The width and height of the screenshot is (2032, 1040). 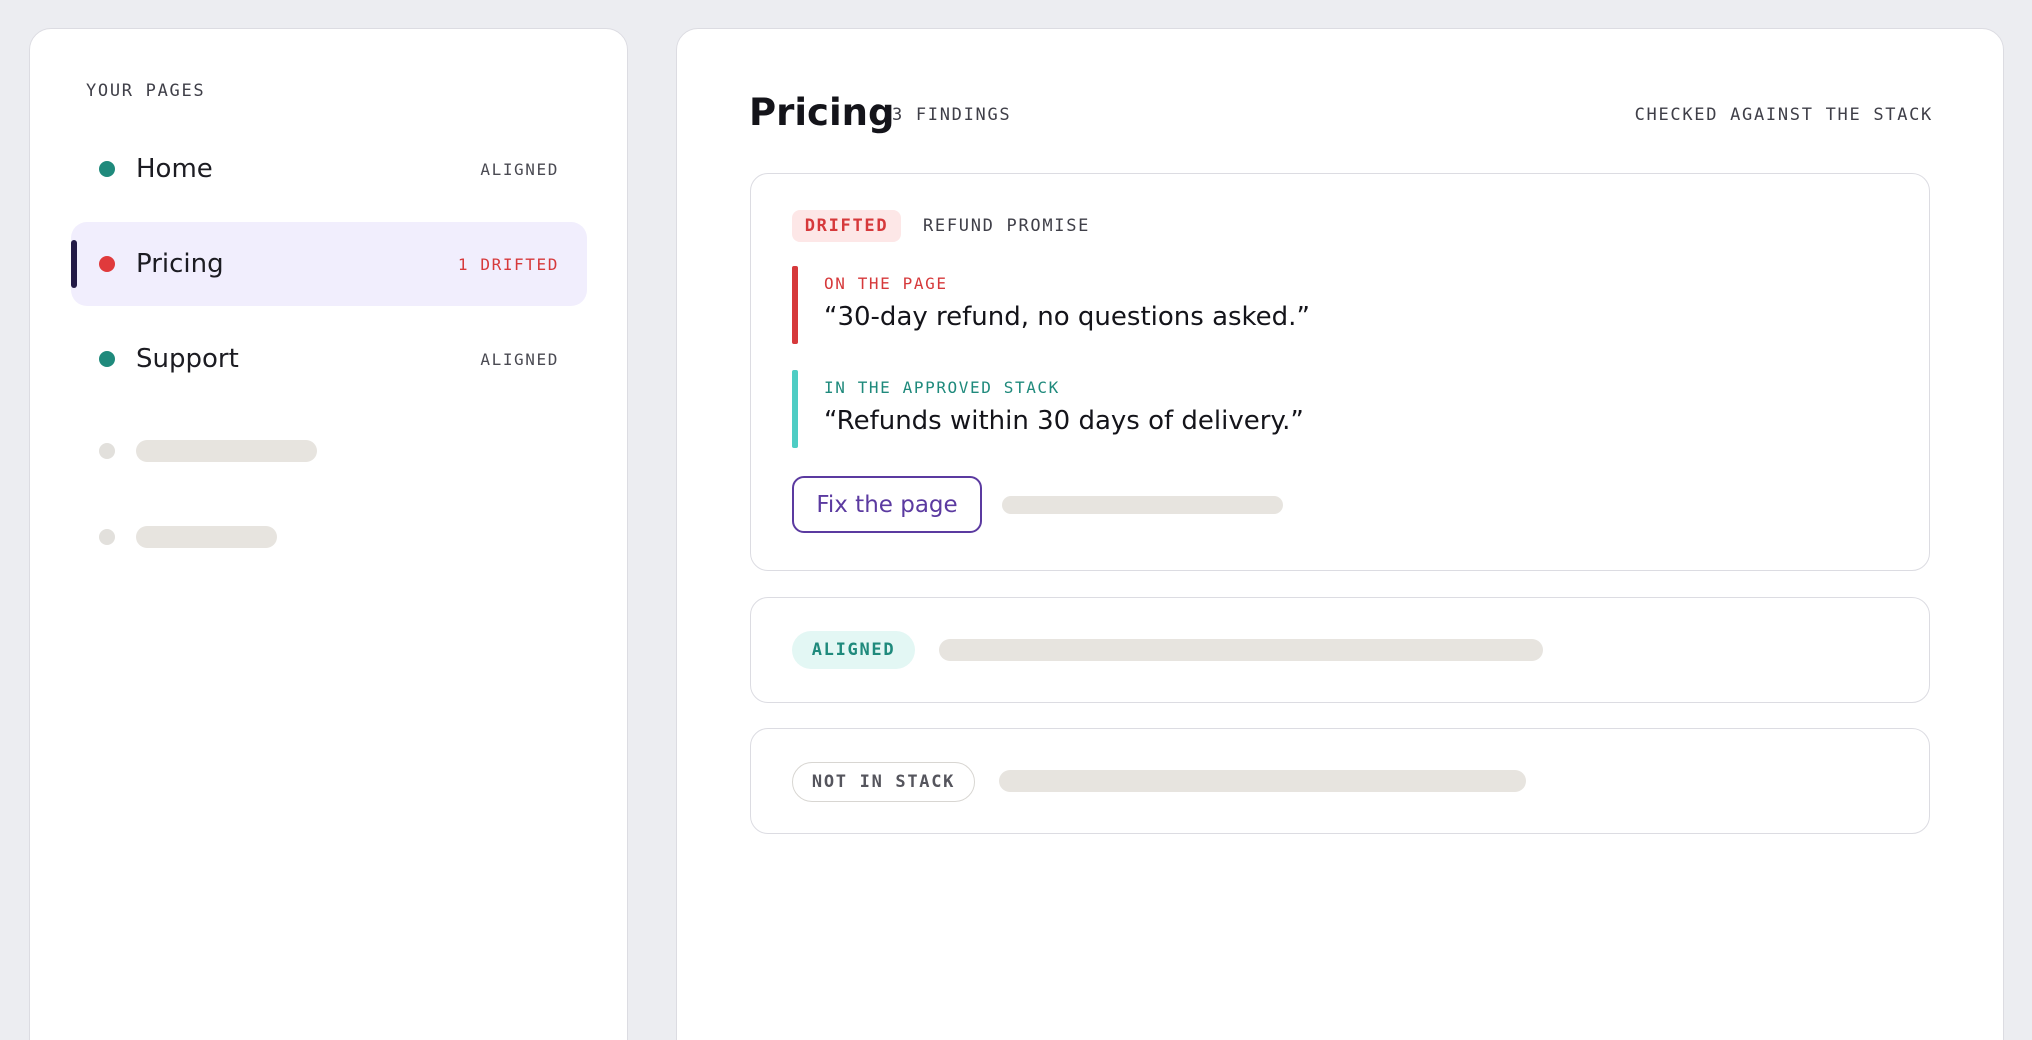 What do you see at coordinates (174, 169) in the screenshot?
I see `sidebar-item-label: Home` at bounding box center [174, 169].